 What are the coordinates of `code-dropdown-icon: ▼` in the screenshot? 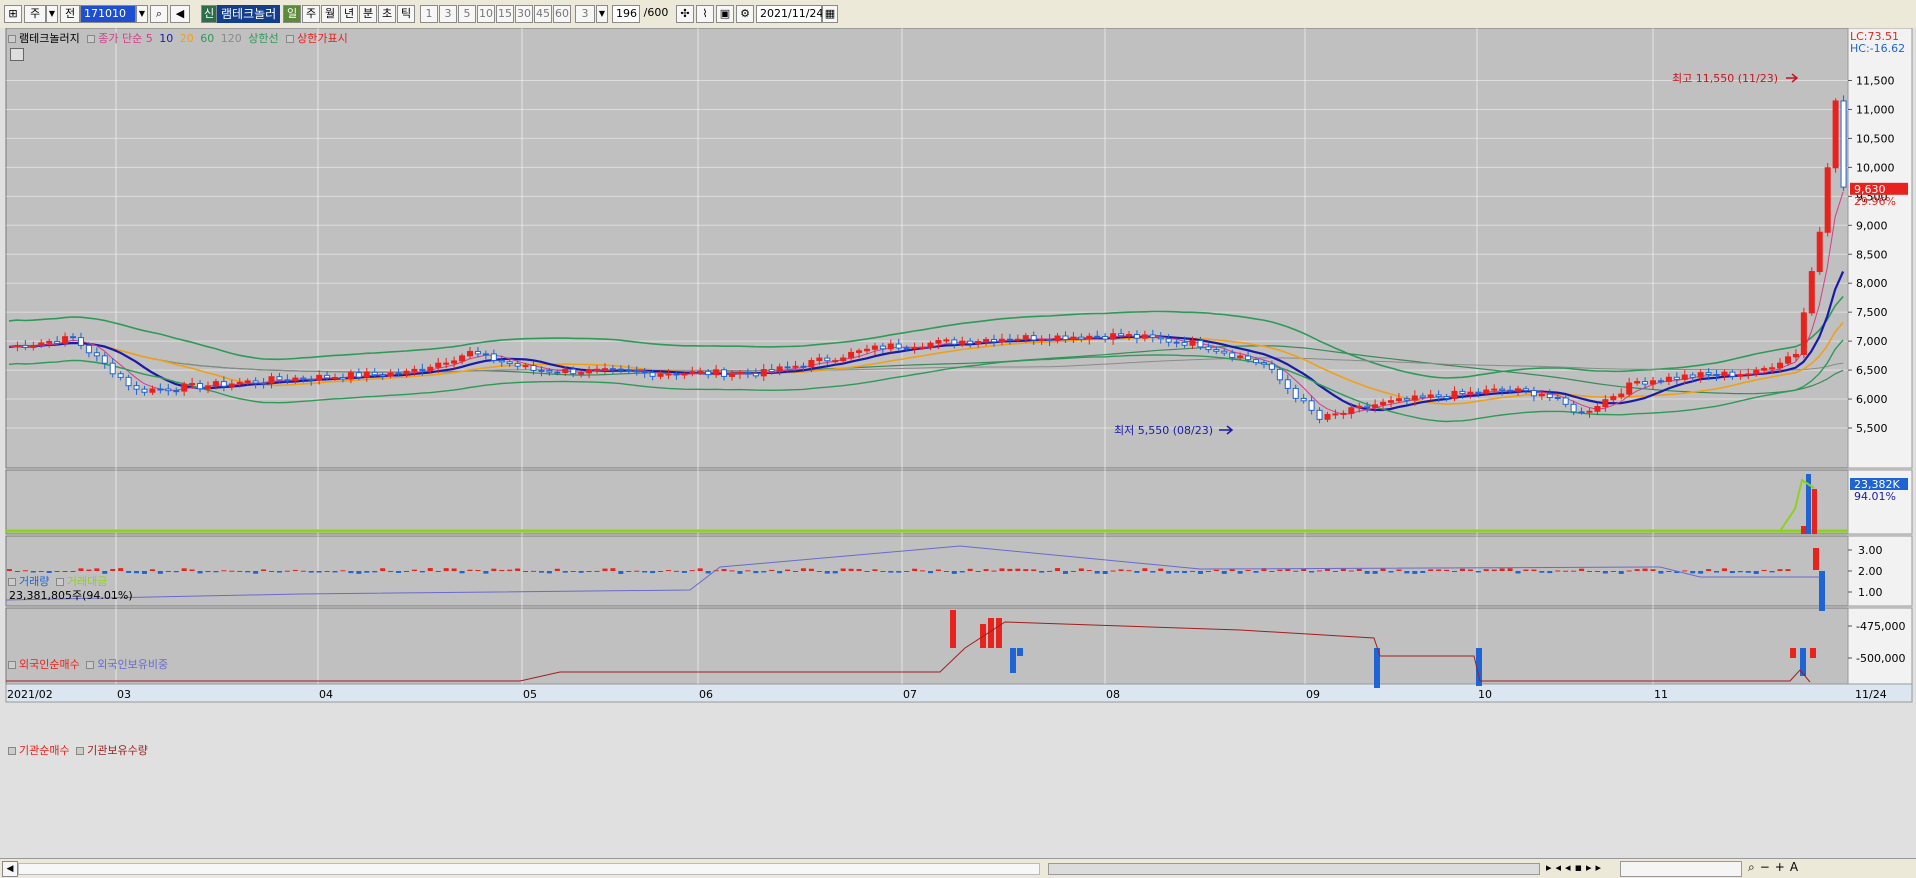 It's located at (142, 14).